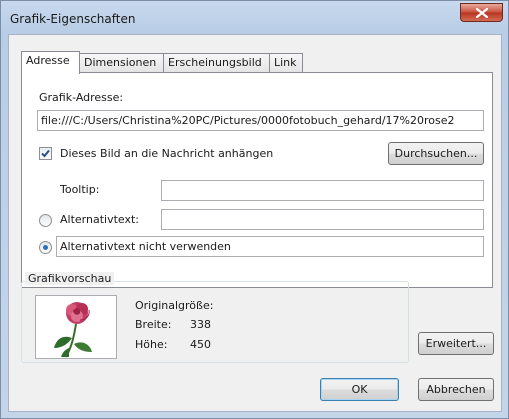 This screenshot has height=419, width=509. I want to click on close-button, so click(481, 12).